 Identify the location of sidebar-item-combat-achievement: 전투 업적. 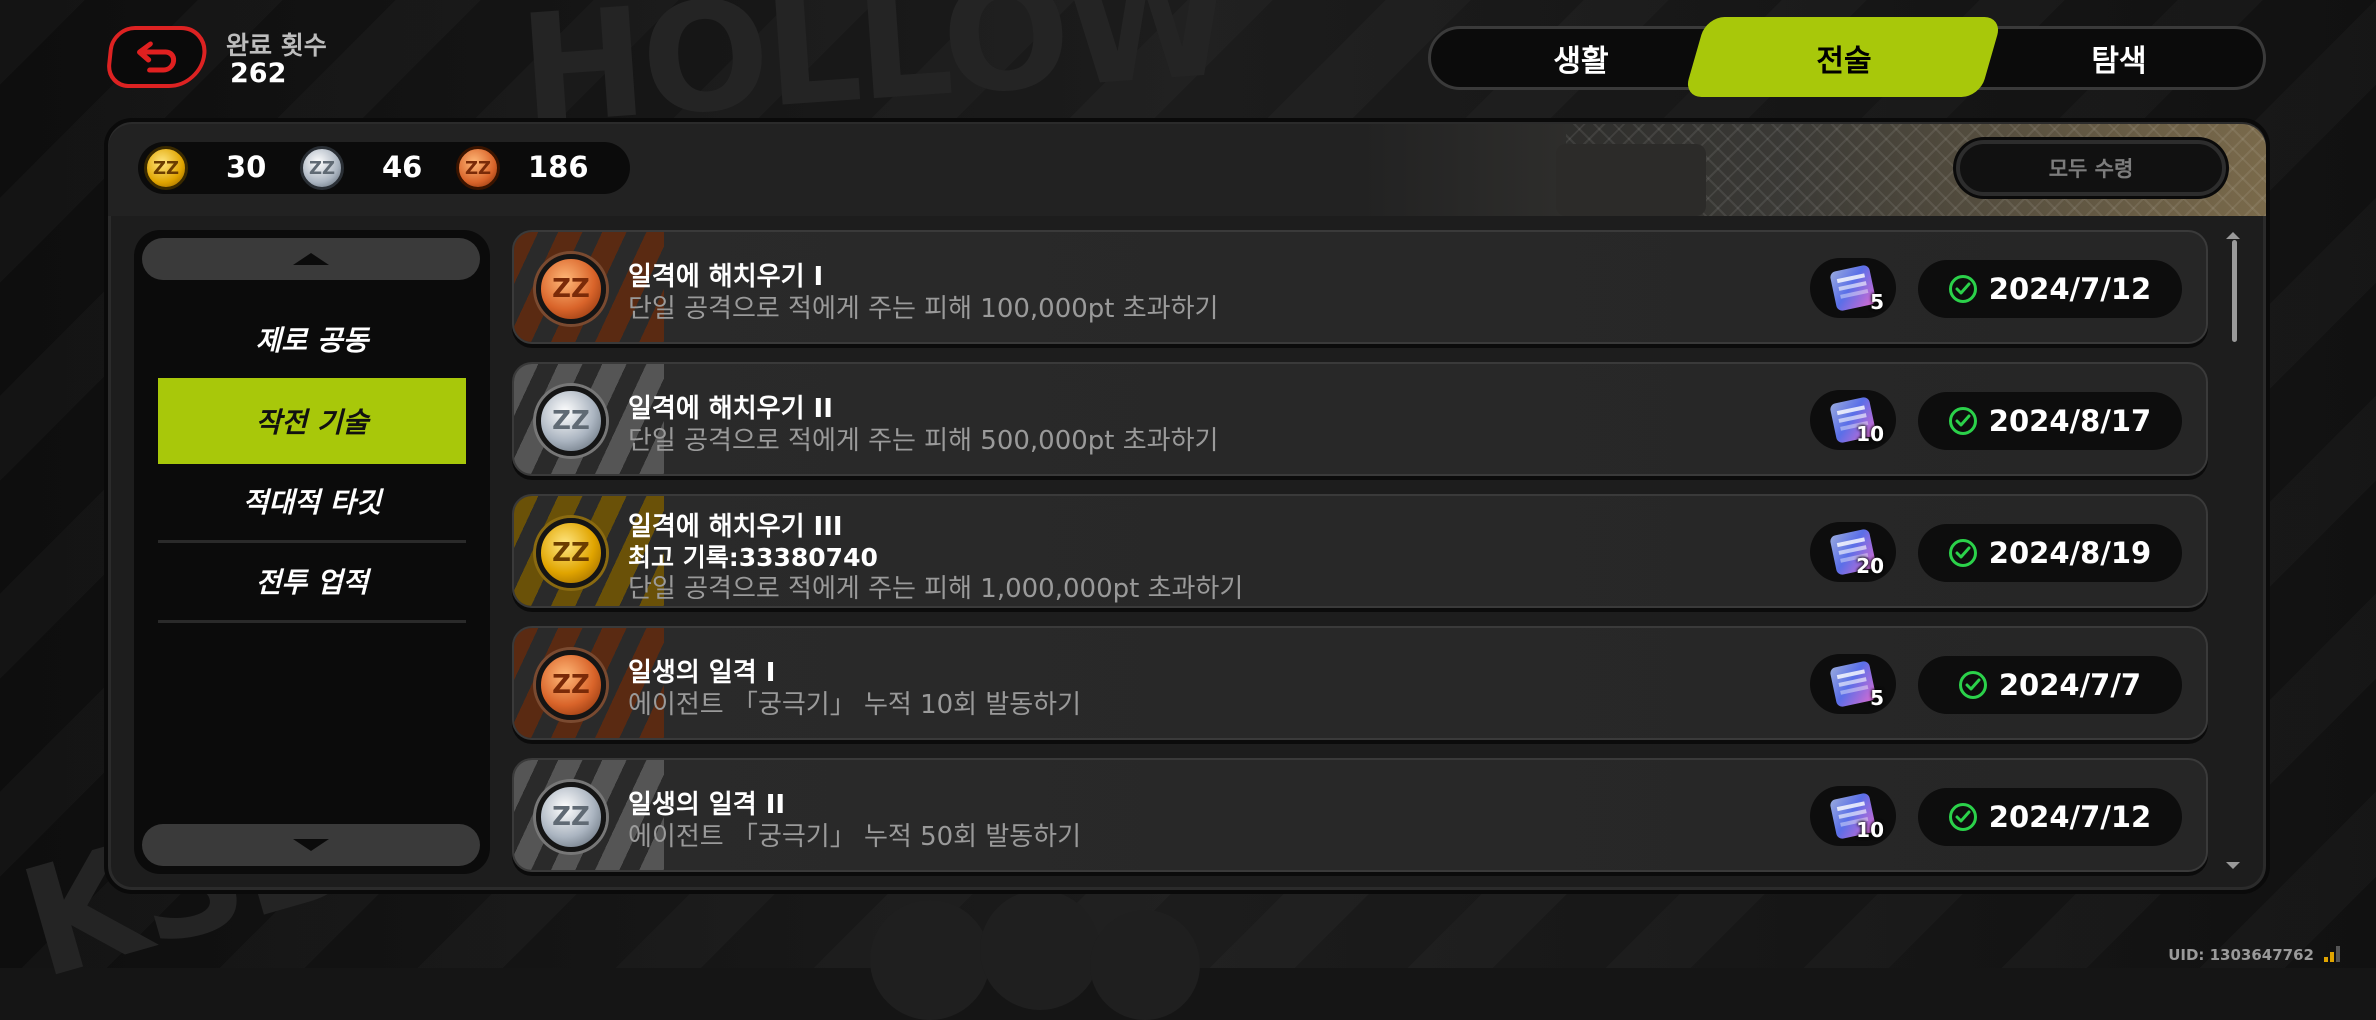
(312, 581).